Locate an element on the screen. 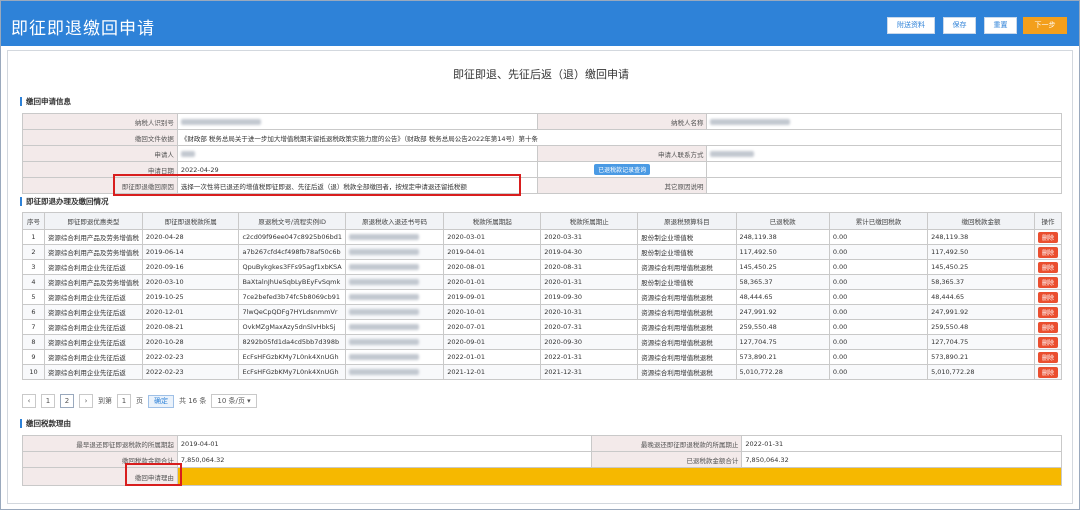 The width and height of the screenshot is (1080, 510). page-2: 2 is located at coordinates (67, 401).